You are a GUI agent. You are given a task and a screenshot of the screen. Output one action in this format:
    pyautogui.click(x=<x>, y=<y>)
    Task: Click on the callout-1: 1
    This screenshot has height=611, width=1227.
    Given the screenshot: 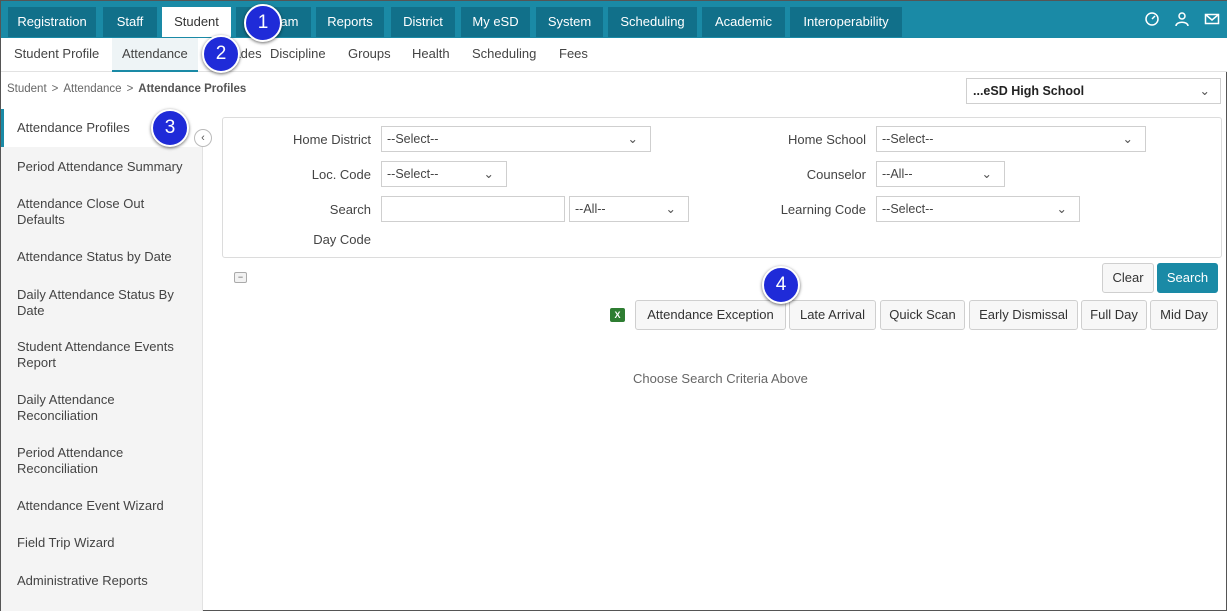 What is the action you would take?
    pyautogui.click(x=263, y=23)
    